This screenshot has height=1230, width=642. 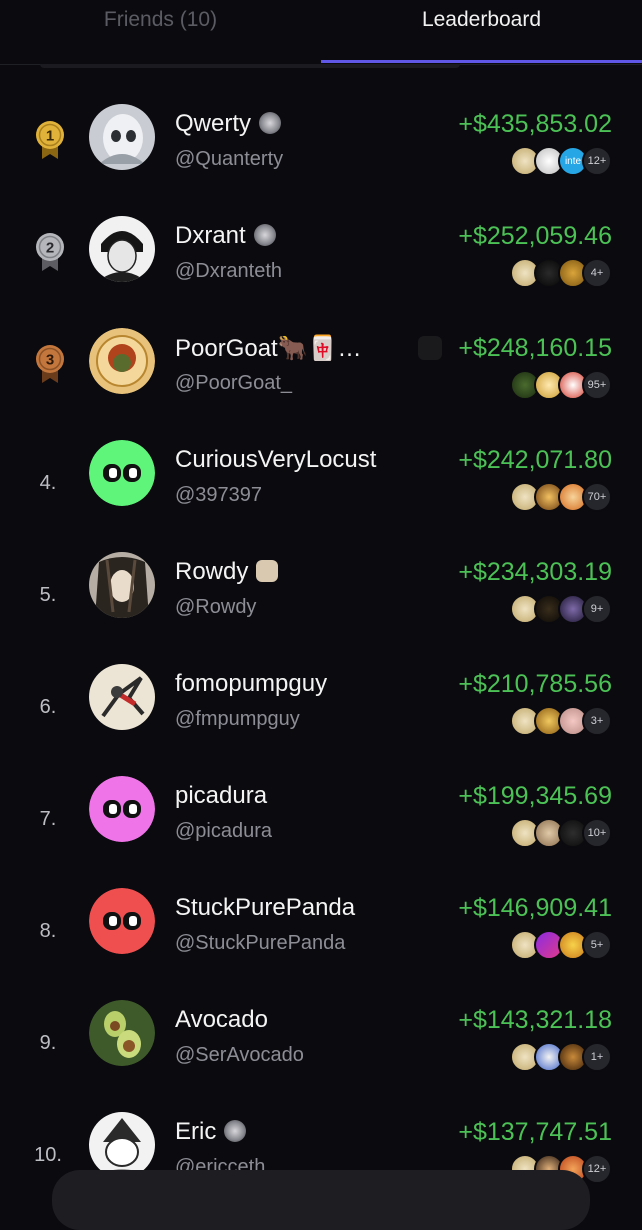 What do you see at coordinates (221, 795) in the screenshot?
I see `user-name: picadura` at bounding box center [221, 795].